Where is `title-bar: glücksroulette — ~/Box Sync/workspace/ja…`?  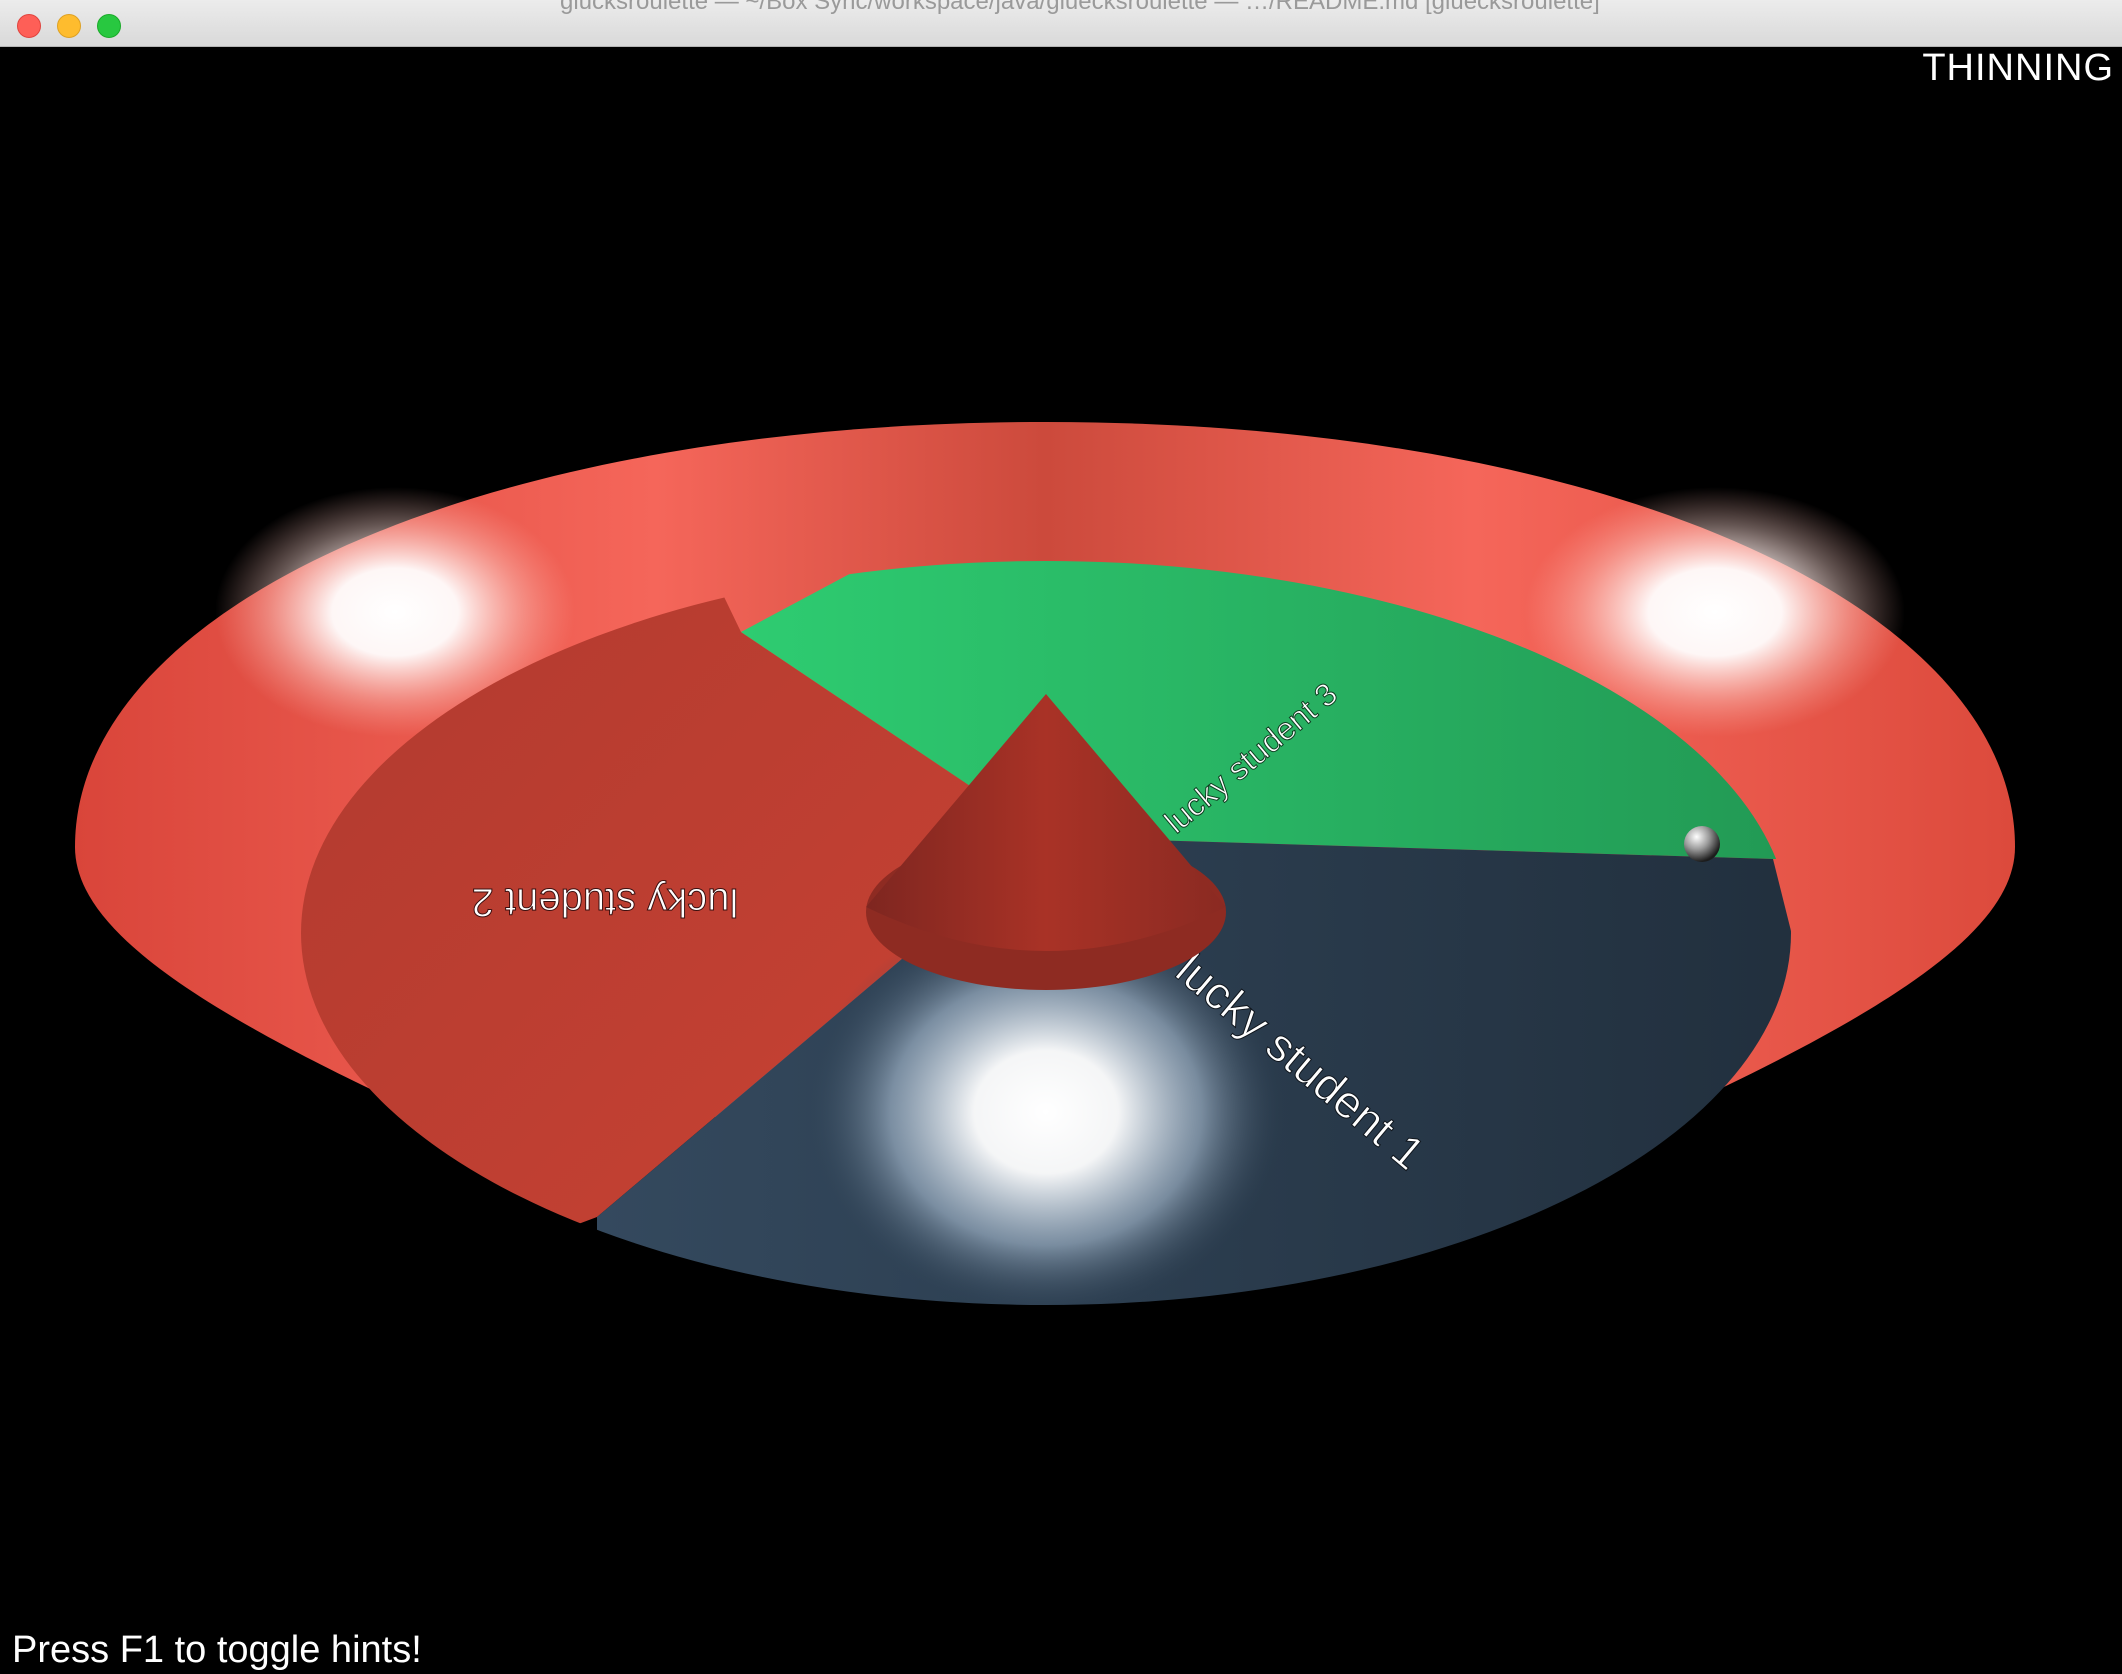
title-bar: glücksroulette — ~/Box Sync/workspace/ja… is located at coordinates (1061, 23).